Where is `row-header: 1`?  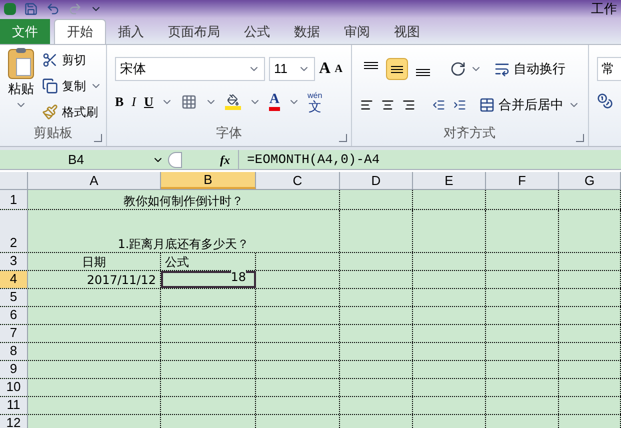
row-header: 1 is located at coordinates (14, 199).